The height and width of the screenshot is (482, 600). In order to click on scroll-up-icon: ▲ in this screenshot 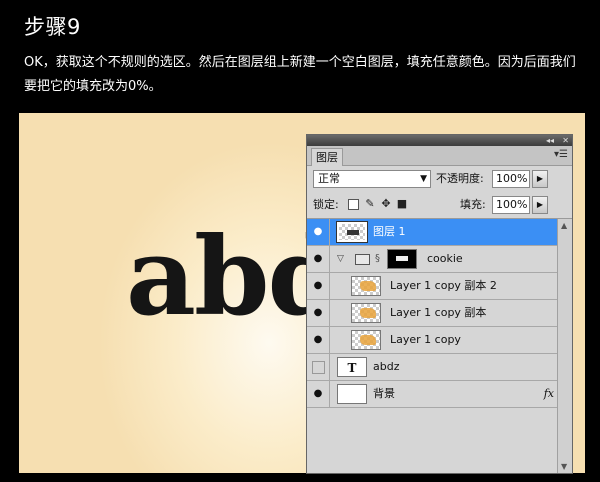, I will do `click(564, 225)`.